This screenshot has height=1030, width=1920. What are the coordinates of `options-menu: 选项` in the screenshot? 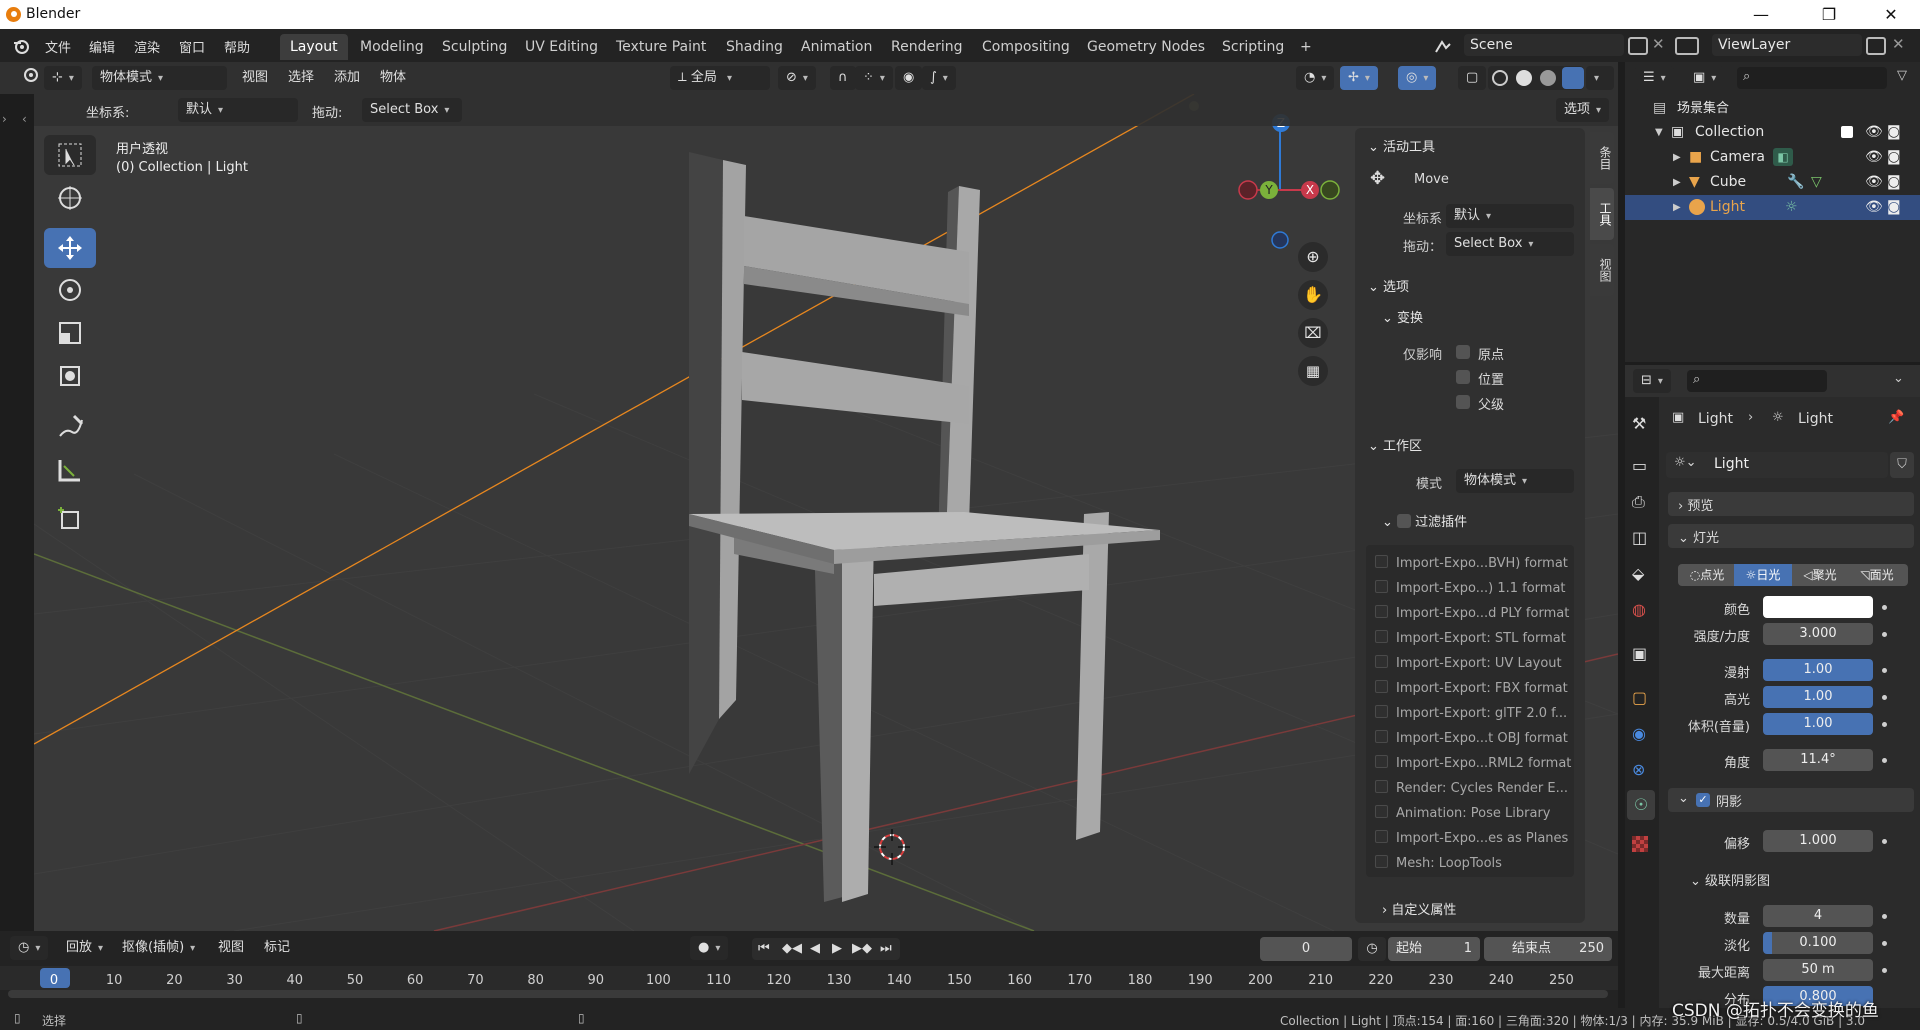 It's located at (1583, 110).